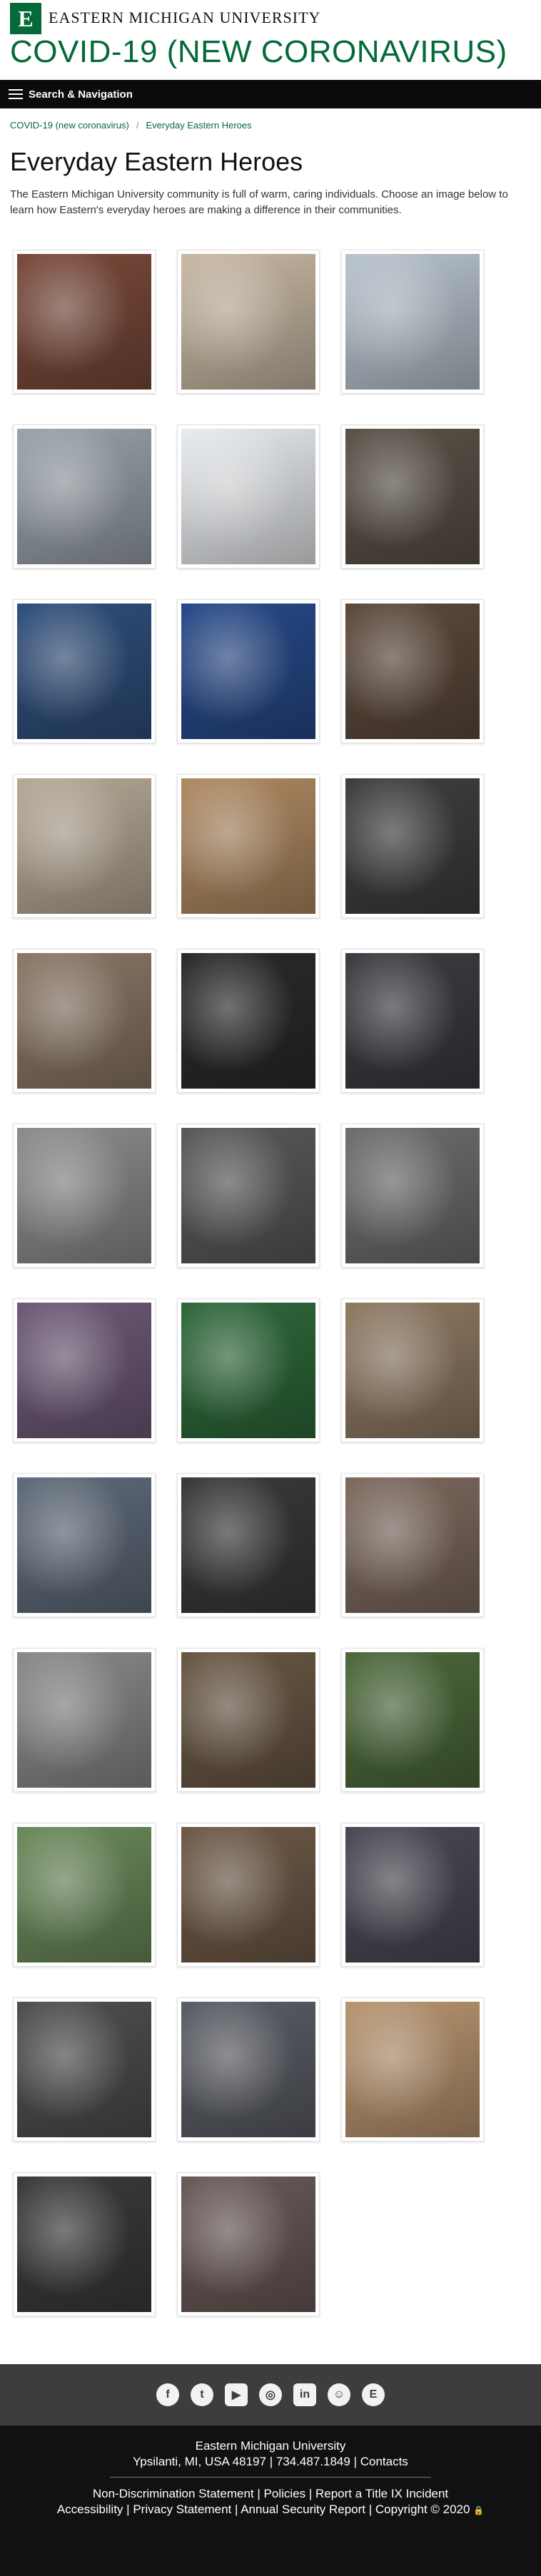 The width and height of the screenshot is (541, 2576). I want to click on face-shield-box-photo, so click(84, 496).